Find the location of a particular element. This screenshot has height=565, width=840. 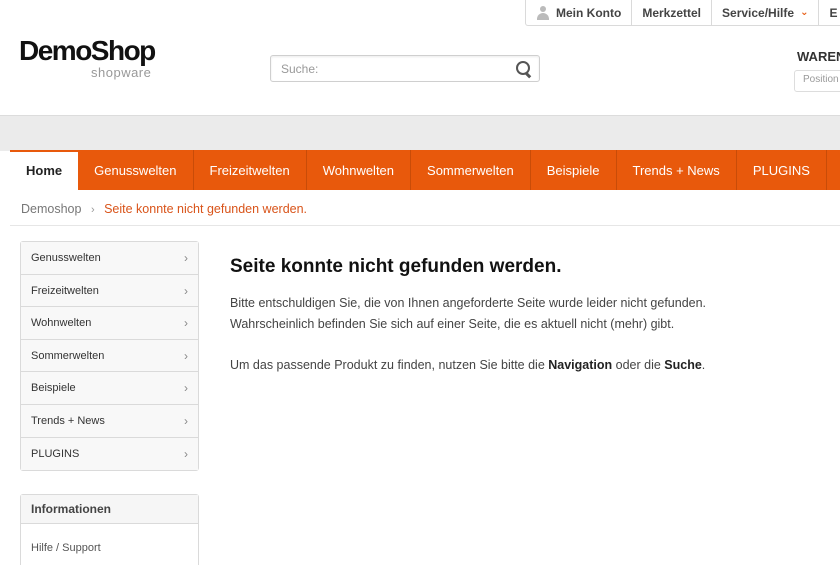

nav-item-trends-news: Trends + News is located at coordinates (677, 170).